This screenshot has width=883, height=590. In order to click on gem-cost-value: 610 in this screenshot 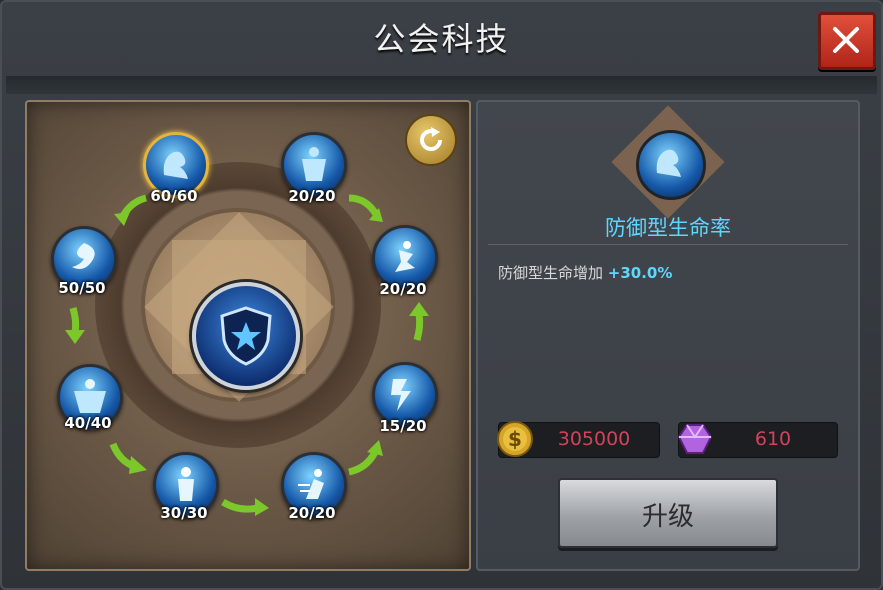, I will do `click(773, 439)`.